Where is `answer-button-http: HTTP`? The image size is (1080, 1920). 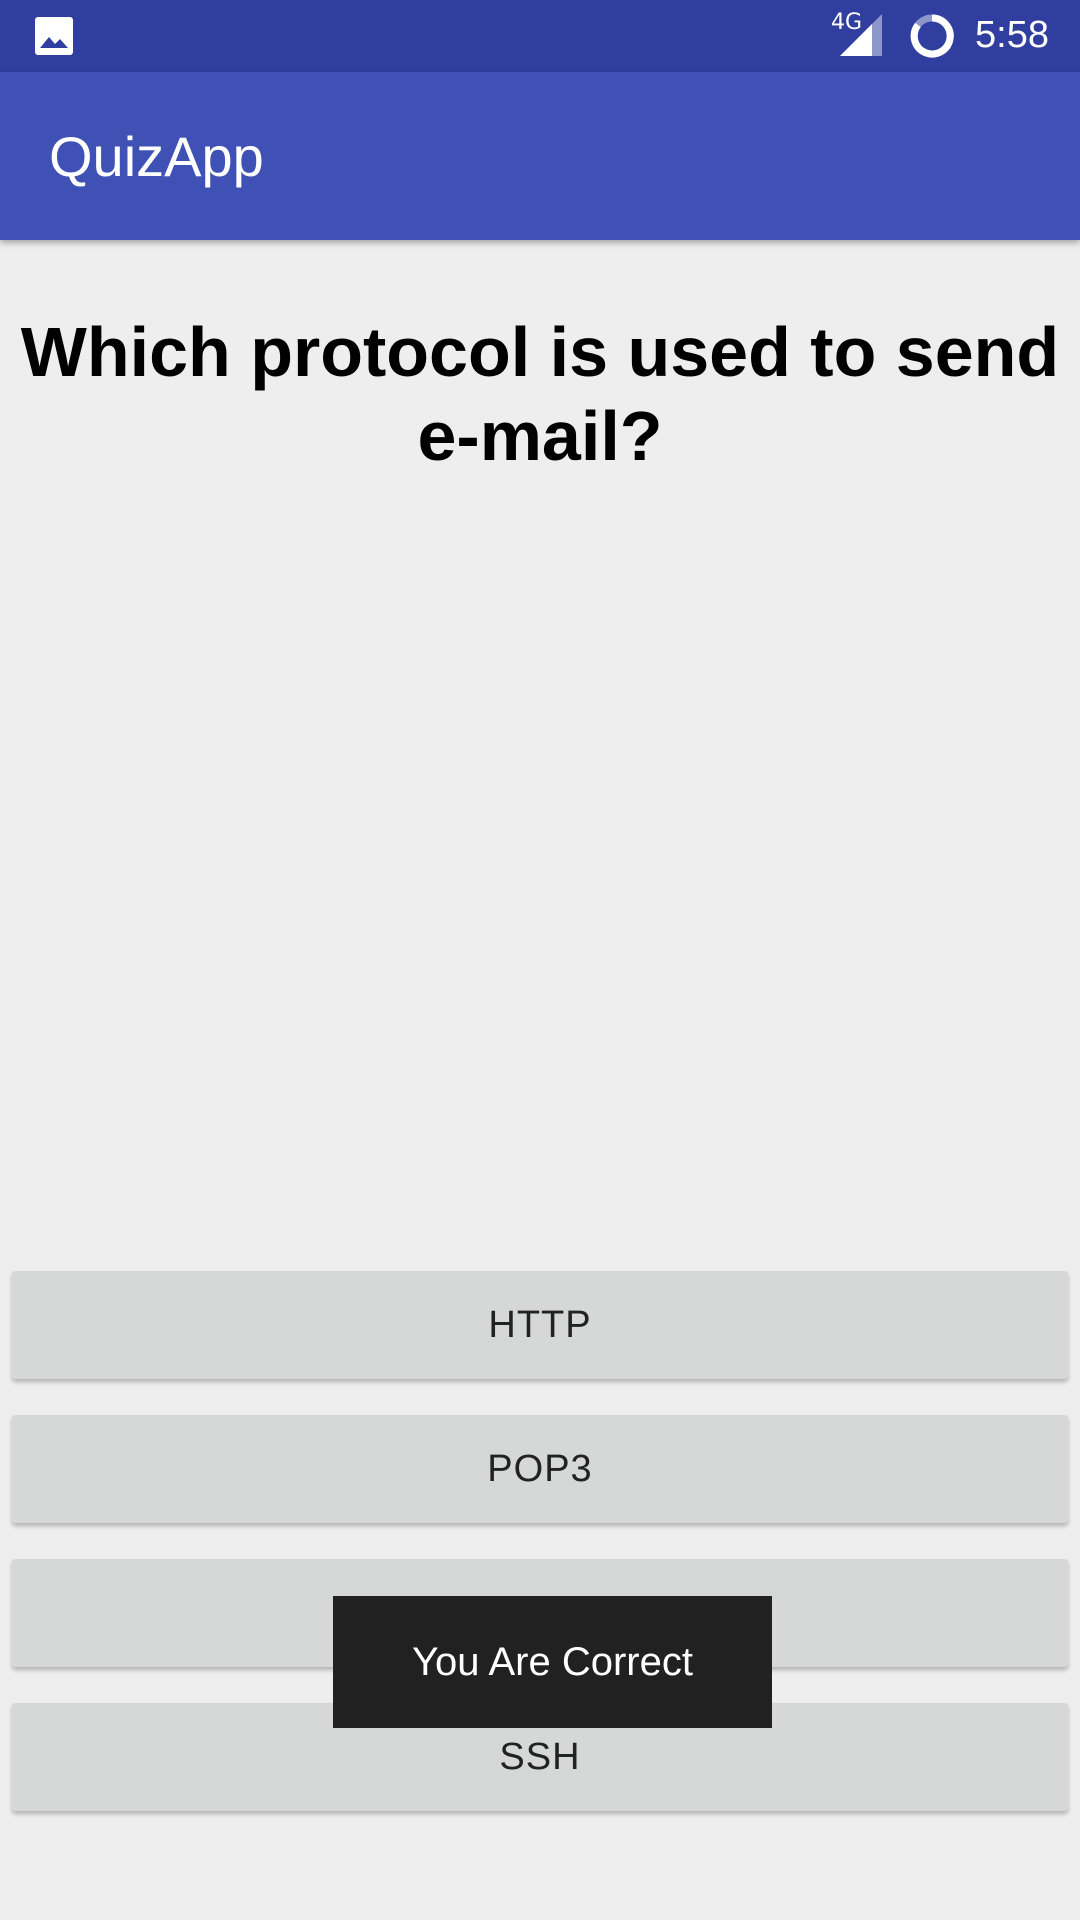
answer-button-http: HTTP is located at coordinates (540, 1325).